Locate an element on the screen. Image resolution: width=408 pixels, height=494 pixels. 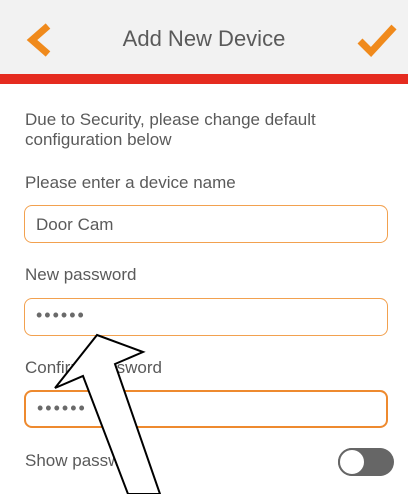
confirm-button is located at coordinates (377, 40).